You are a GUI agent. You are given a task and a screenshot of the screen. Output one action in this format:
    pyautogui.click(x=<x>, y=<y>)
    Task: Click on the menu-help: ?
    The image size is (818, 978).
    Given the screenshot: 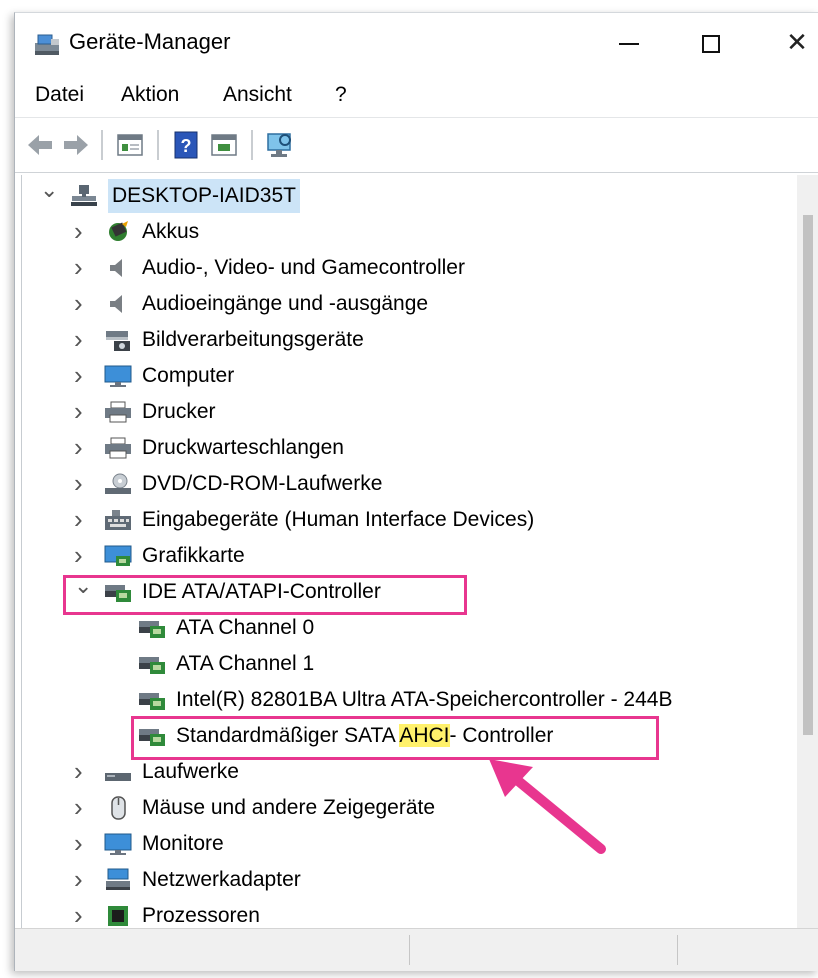 What is the action you would take?
    pyautogui.click(x=341, y=95)
    